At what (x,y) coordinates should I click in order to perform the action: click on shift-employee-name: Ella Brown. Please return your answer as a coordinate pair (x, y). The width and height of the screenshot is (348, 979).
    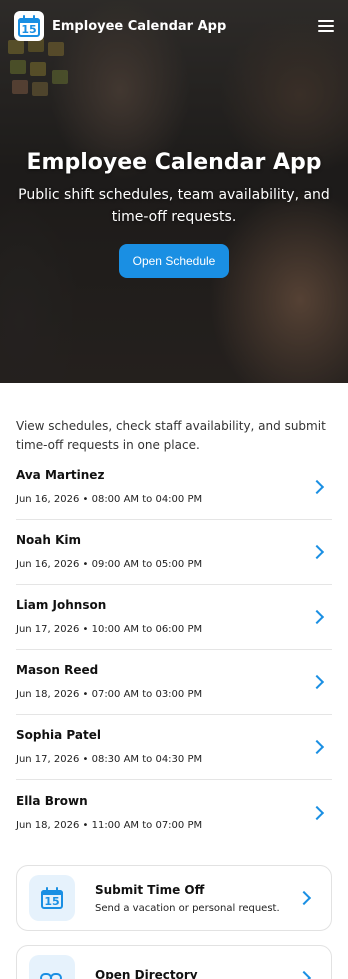
    Looking at the image, I should click on (52, 800).